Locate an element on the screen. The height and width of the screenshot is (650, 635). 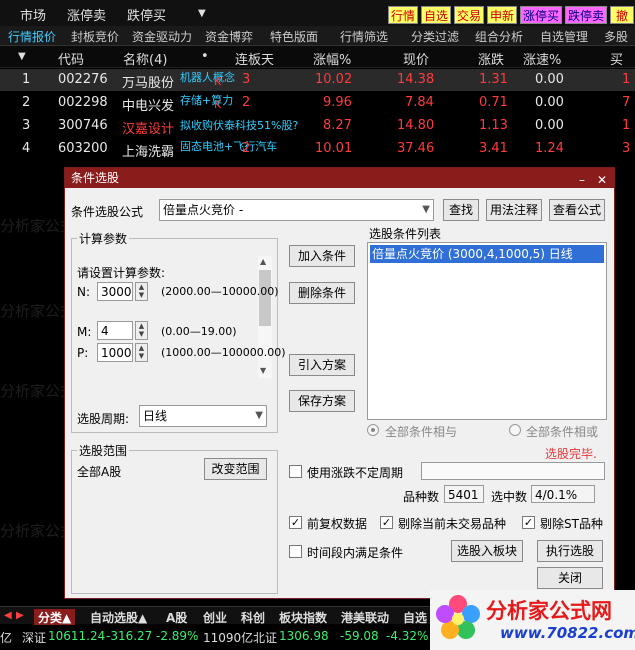
add-to-block-button: 选股入板块 is located at coordinates (487, 551).